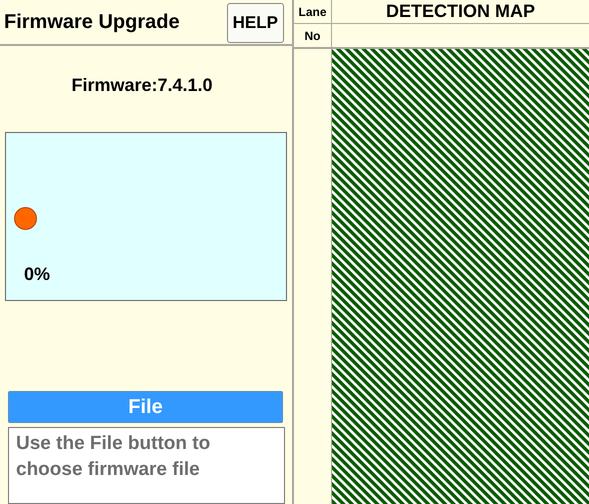  What do you see at coordinates (460, 11) in the screenshot?
I see `map-title: DETECTION MAP` at bounding box center [460, 11].